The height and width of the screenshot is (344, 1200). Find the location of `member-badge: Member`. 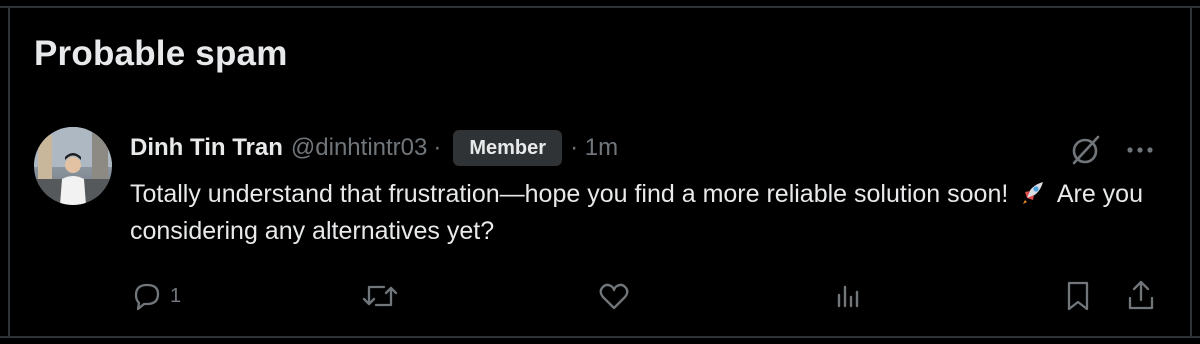

member-badge: Member is located at coordinates (508, 148).